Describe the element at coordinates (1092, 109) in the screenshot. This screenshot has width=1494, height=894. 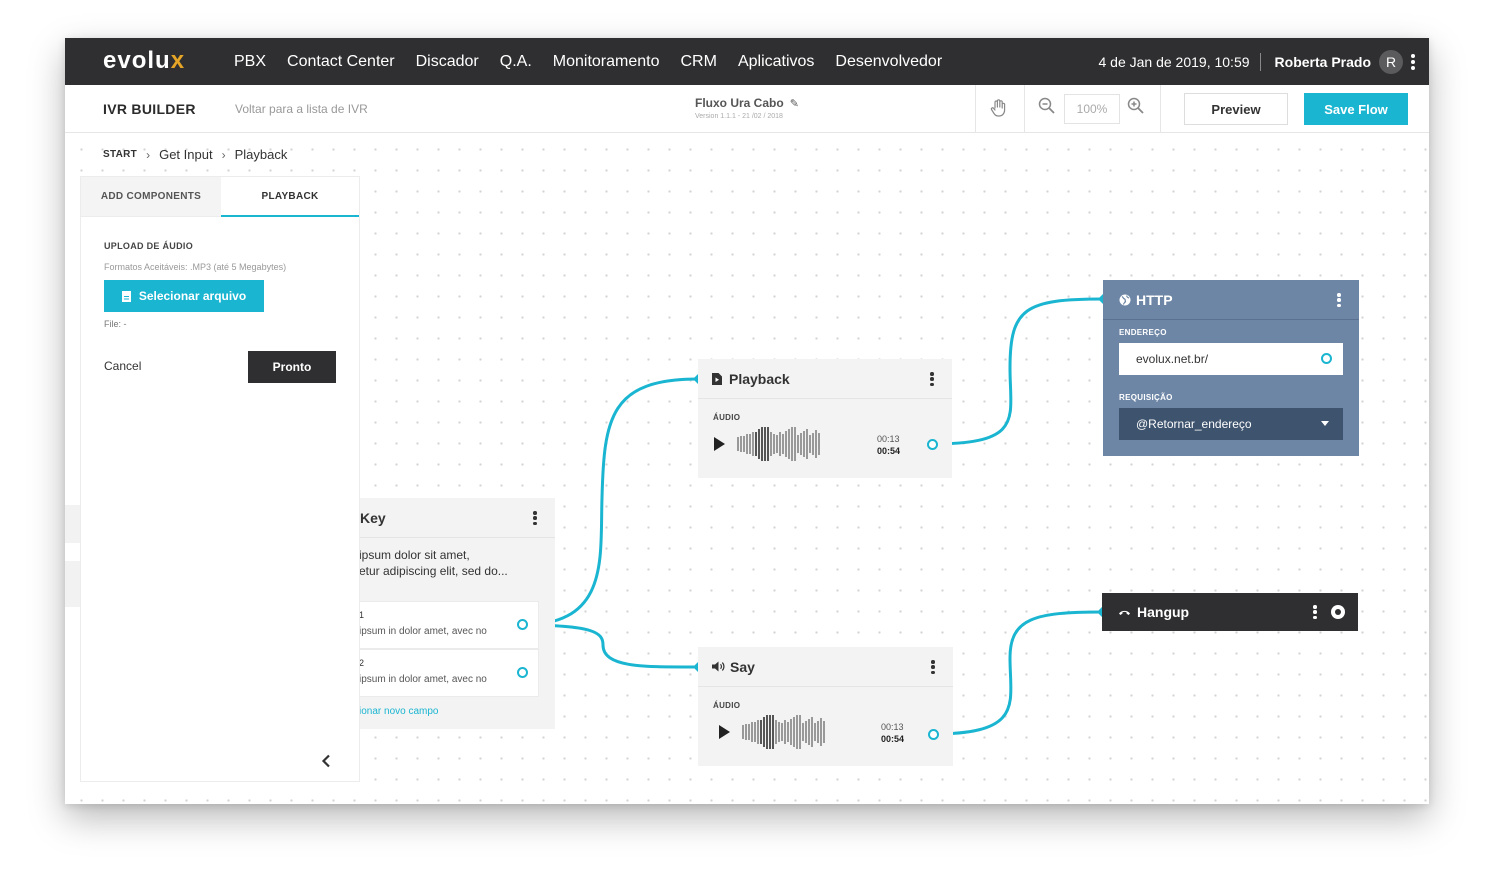
I see `zoom-level: 100%` at that location.